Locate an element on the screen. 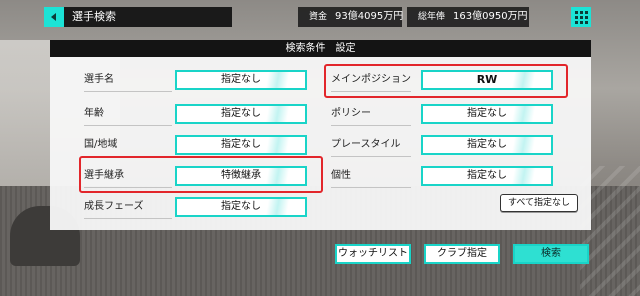 Image resolution: width=640 pixels, height=296 pixels. watchlist-button: ウォッチリスト is located at coordinates (373, 254).